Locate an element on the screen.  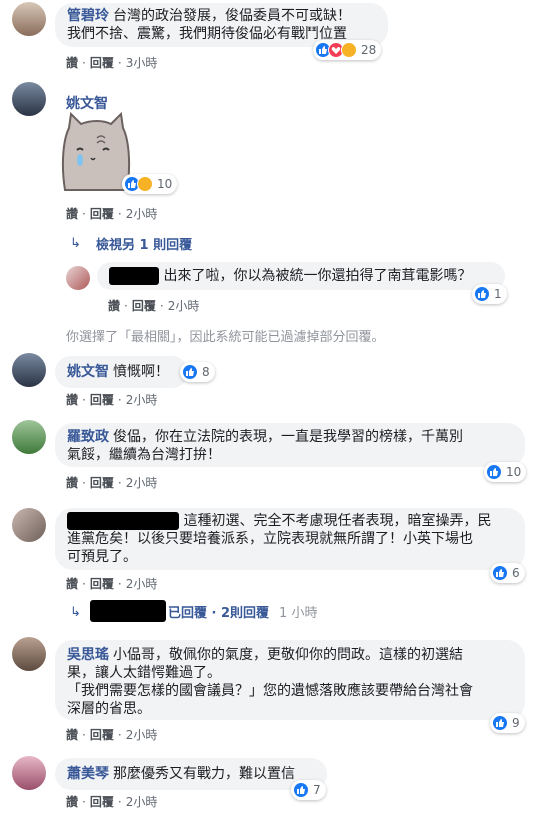
reaction-count: 6 is located at coordinates (507, 573).